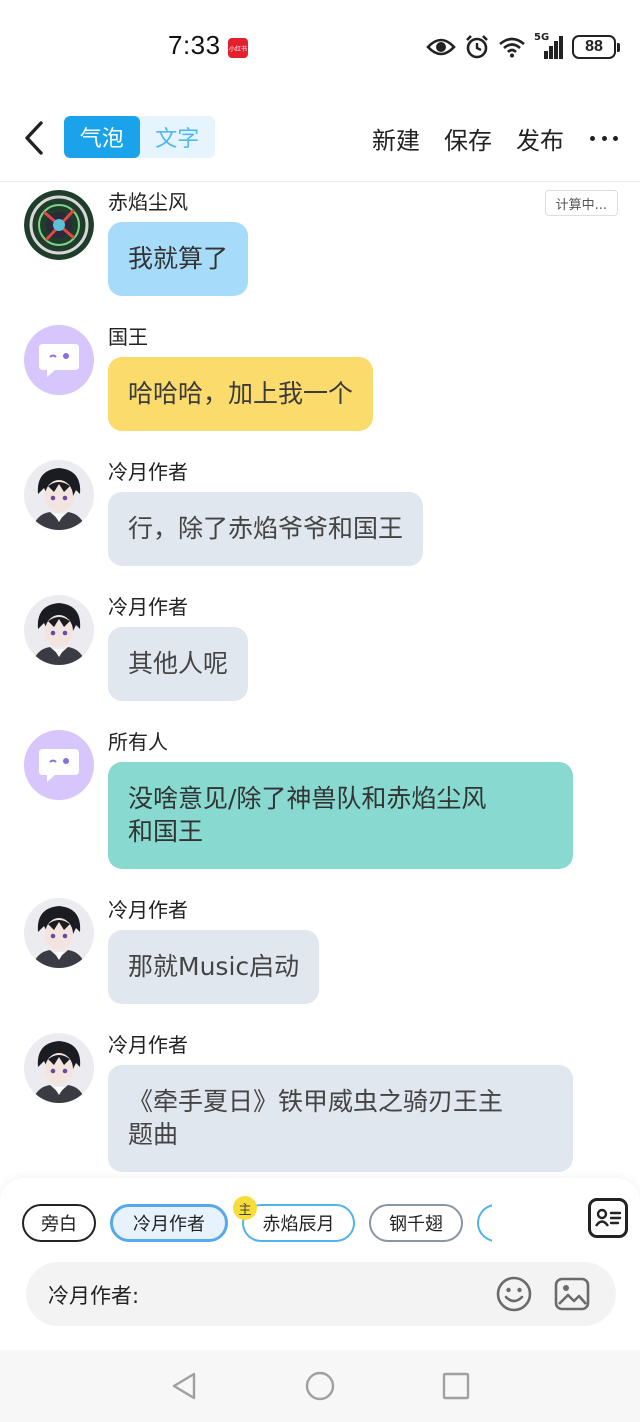 The image size is (640, 1422). I want to click on image-icon, so click(572, 1294).